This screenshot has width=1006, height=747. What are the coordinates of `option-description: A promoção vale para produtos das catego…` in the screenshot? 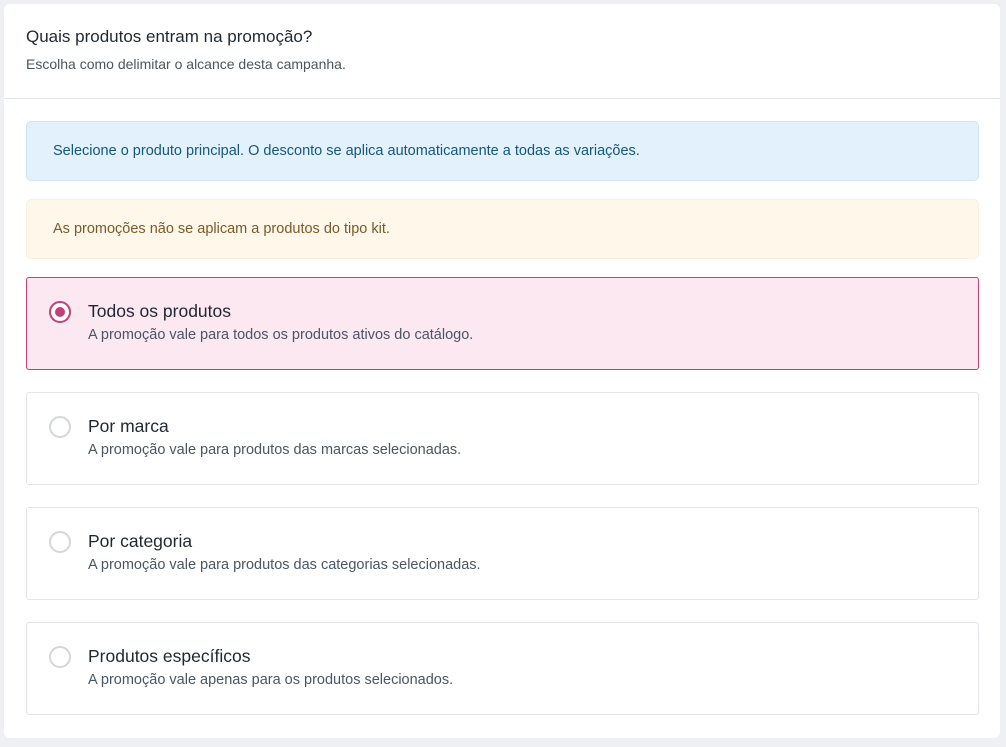 It's located at (284, 565).